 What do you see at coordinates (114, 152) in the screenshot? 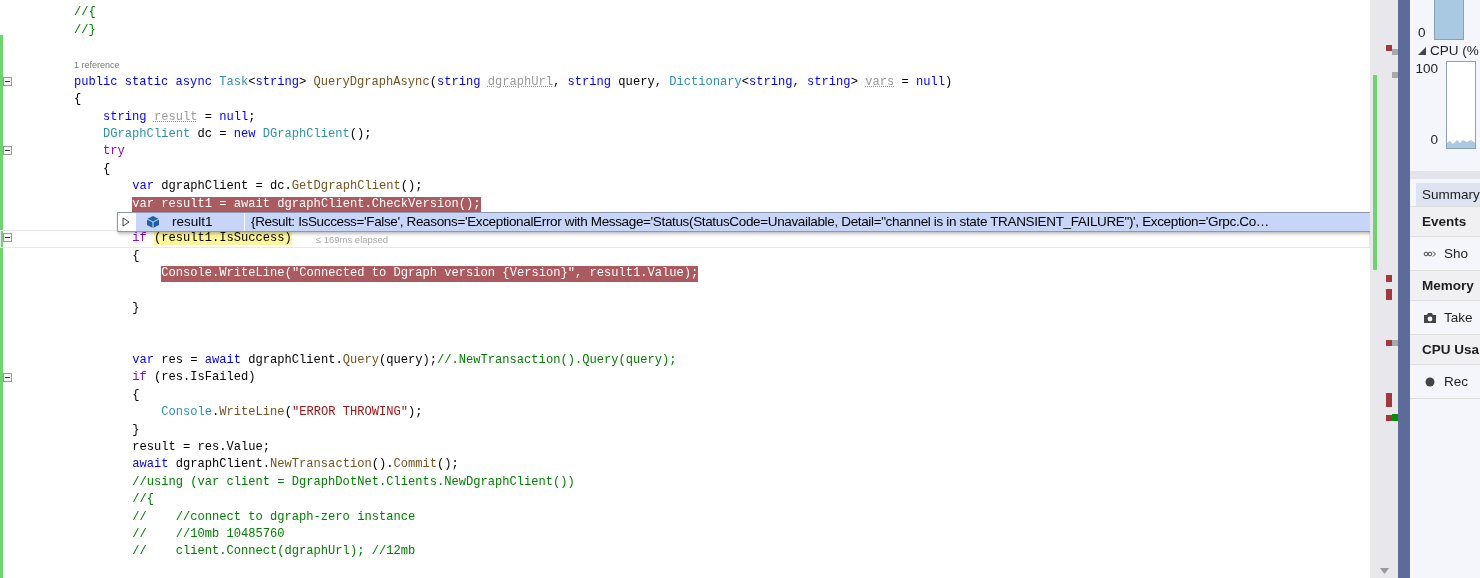
I see `code-line: try` at bounding box center [114, 152].